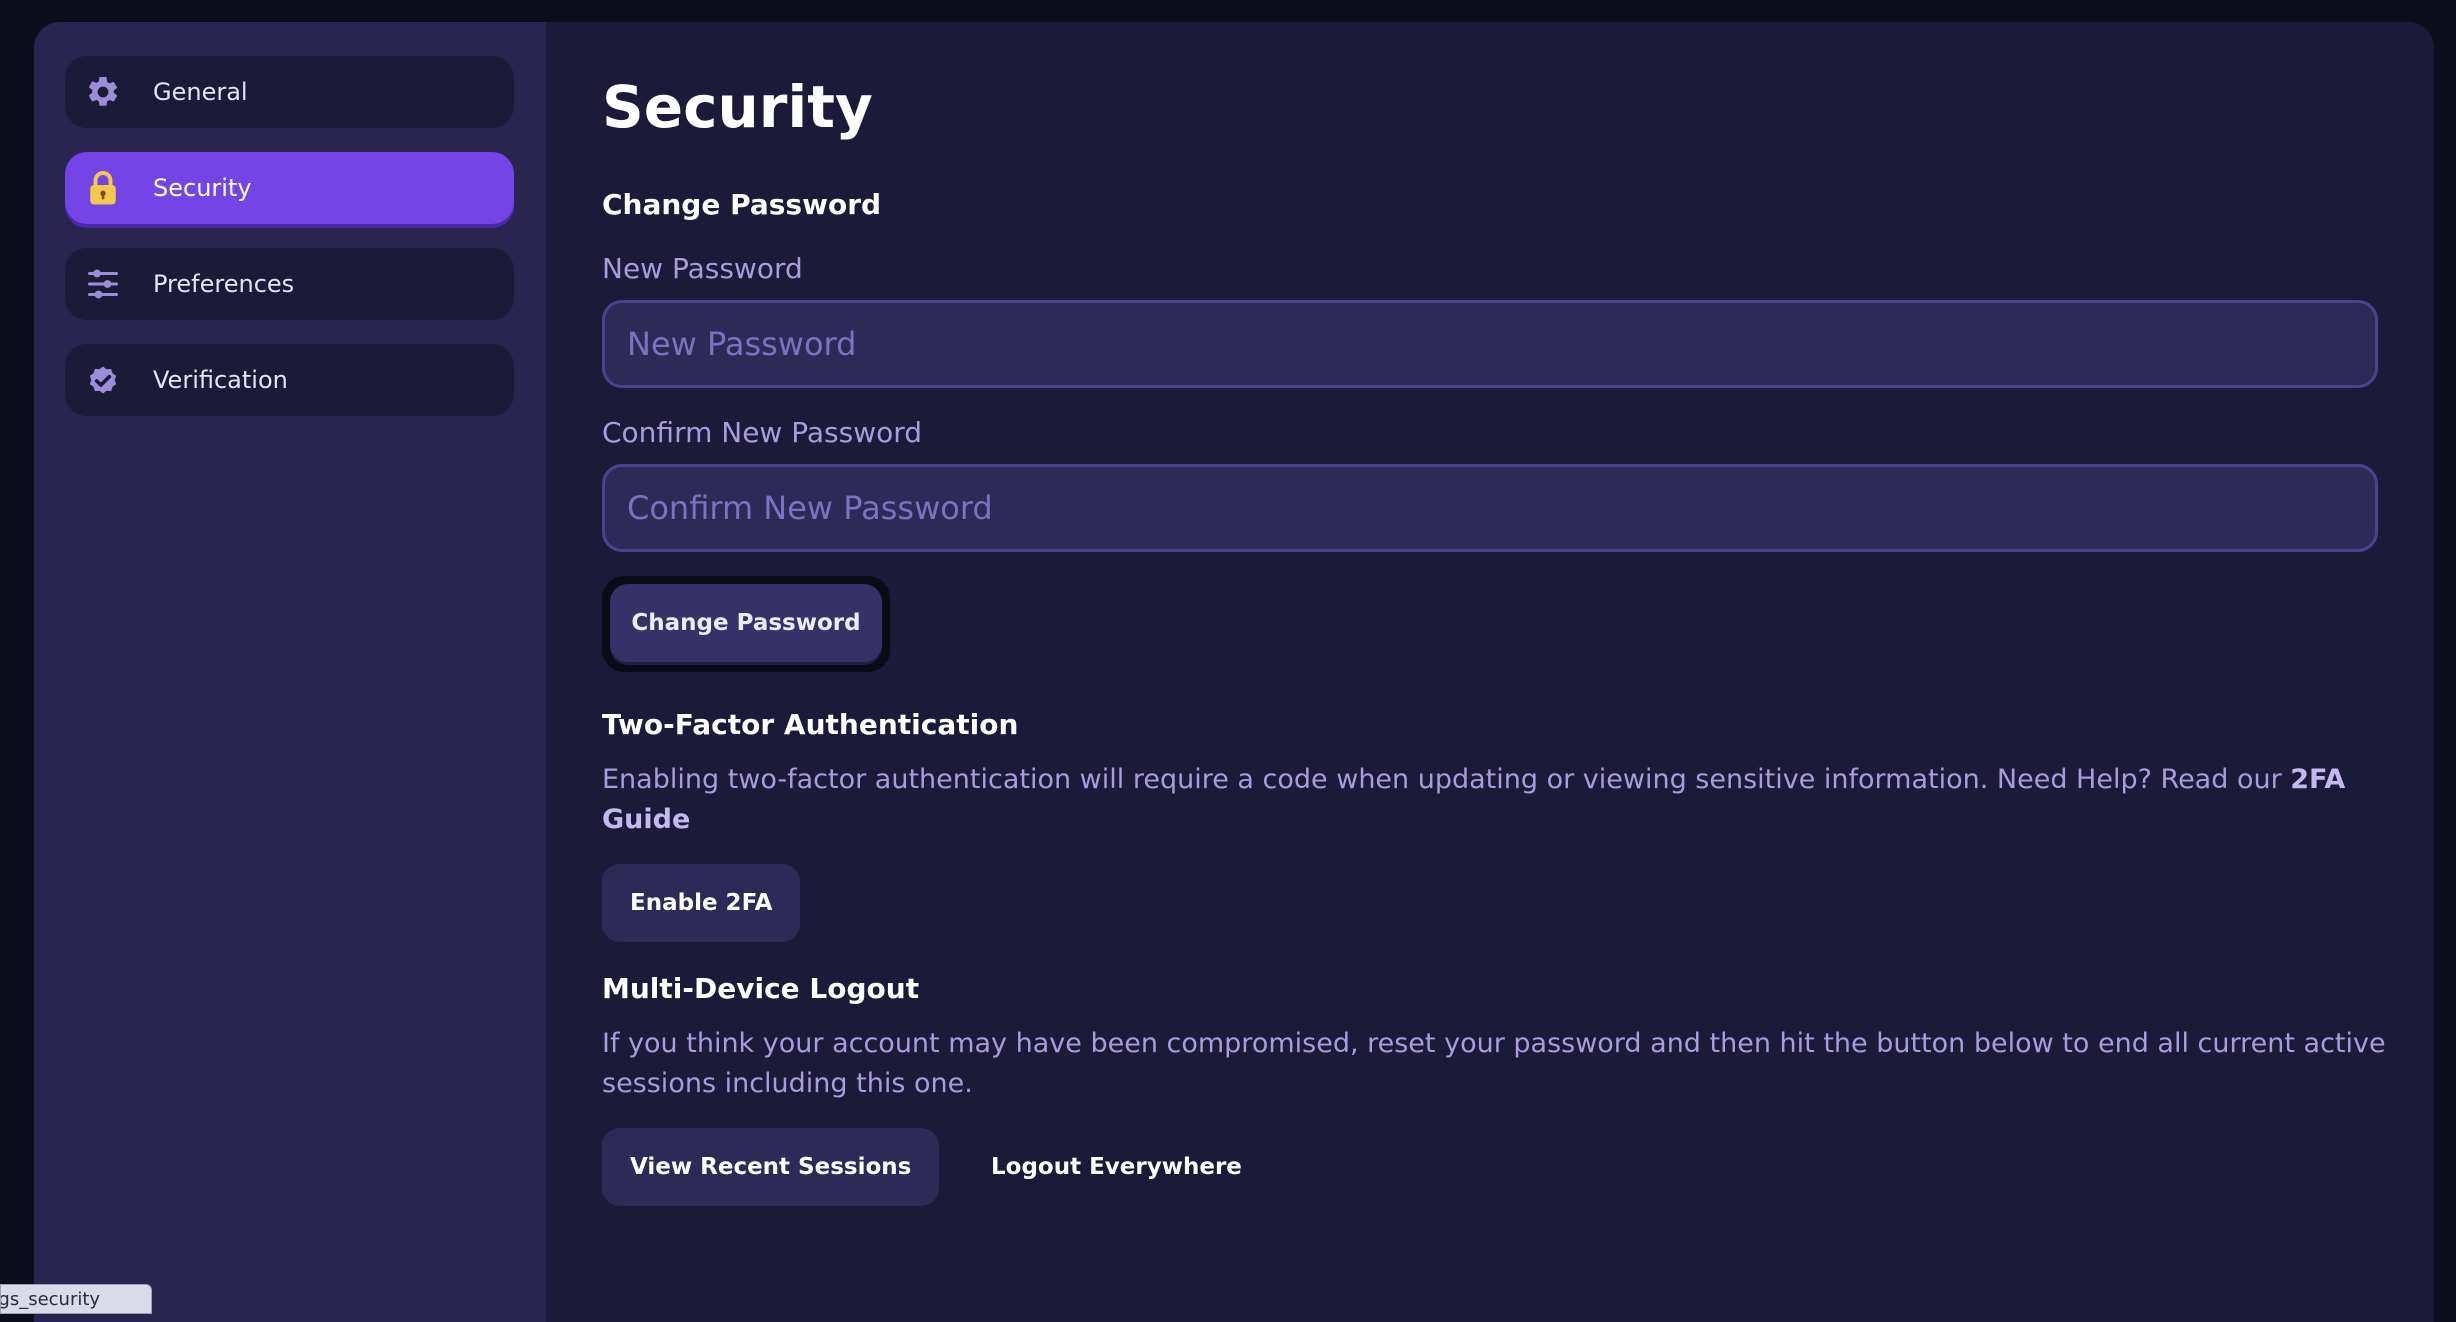 This screenshot has width=2456, height=1322. What do you see at coordinates (771, 1167) in the screenshot?
I see `view-recent-sessions-button: View Recent Sessions` at bounding box center [771, 1167].